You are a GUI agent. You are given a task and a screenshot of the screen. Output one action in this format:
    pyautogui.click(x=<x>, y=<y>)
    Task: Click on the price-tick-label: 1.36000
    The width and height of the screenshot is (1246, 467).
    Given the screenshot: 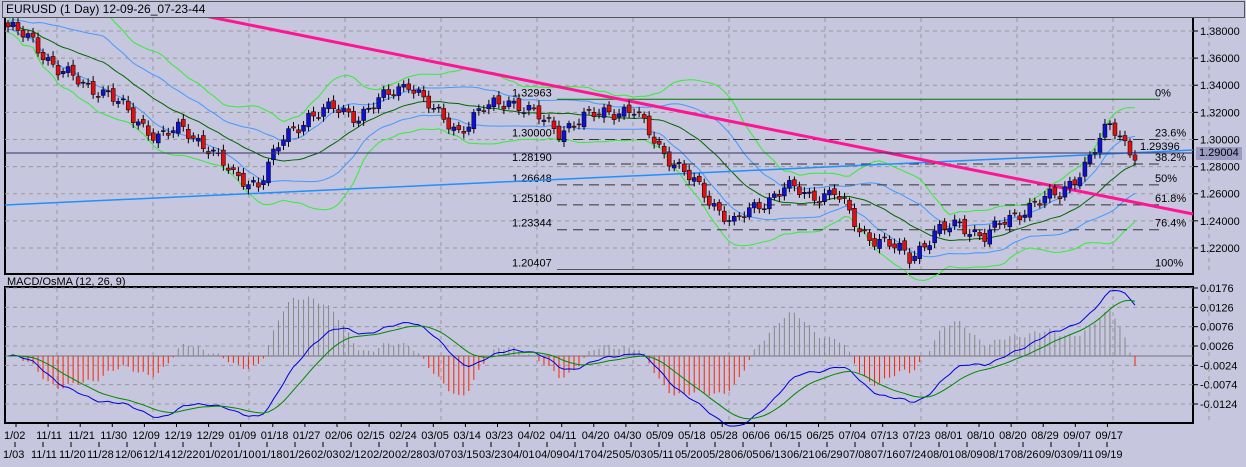 What is the action you would take?
    pyautogui.click(x=1220, y=59)
    